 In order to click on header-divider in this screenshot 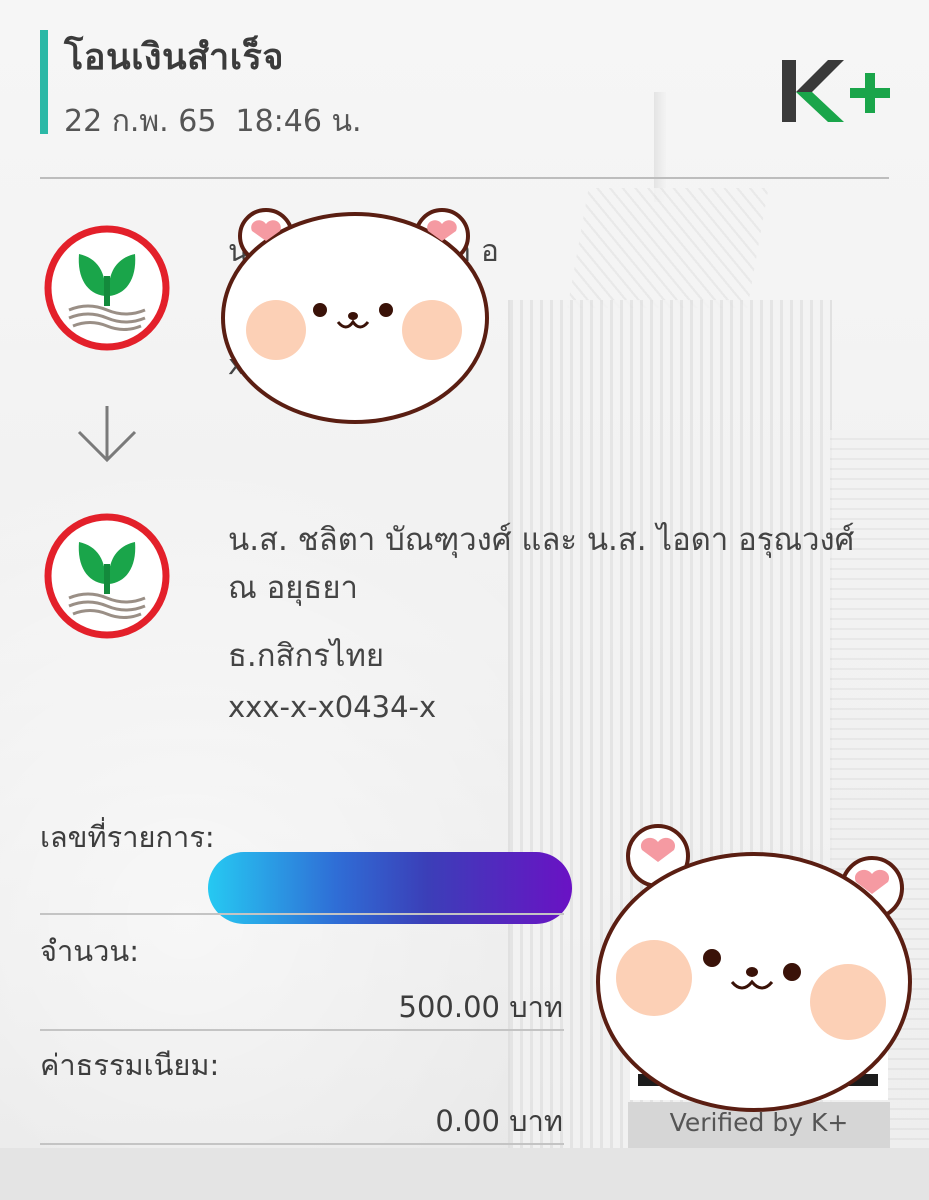, I will do `click(464, 178)`.